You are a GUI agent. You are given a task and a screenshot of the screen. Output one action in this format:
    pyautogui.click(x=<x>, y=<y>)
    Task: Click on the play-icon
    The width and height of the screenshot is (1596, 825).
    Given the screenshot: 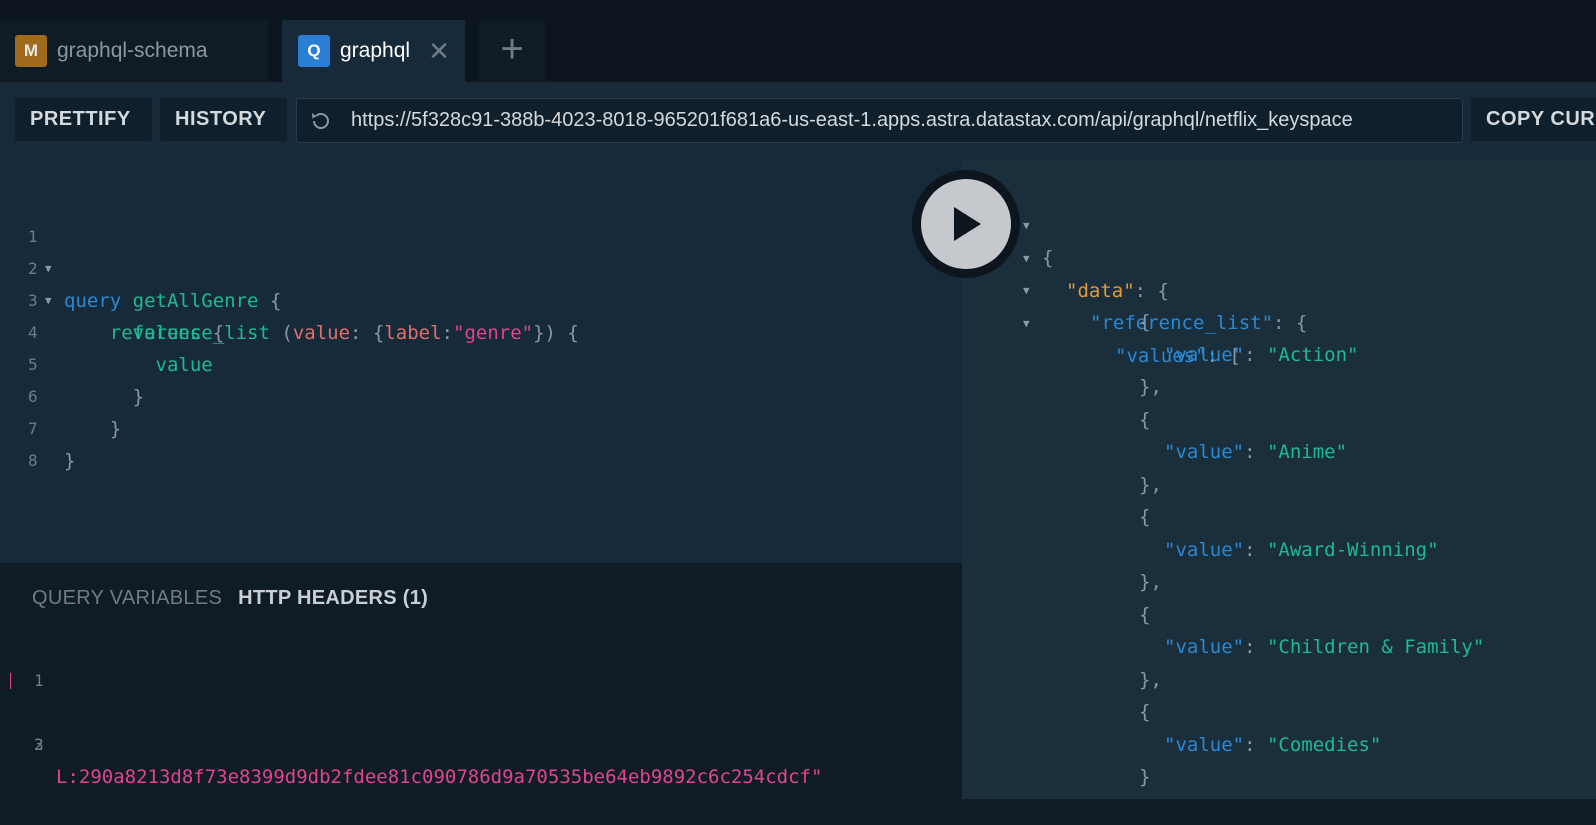 What is the action you would take?
    pyautogui.click(x=967, y=224)
    